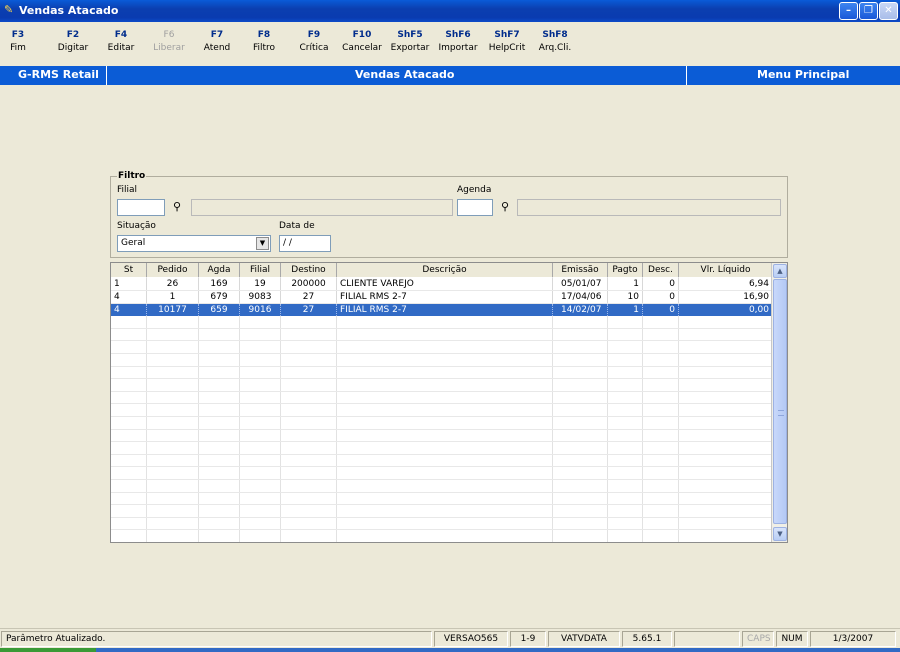  What do you see at coordinates (445, 270) in the screenshot?
I see `col-descricao: Descrição` at bounding box center [445, 270].